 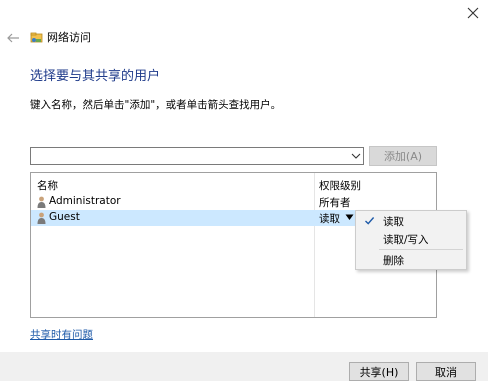 What do you see at coordinates (340, 185) in the screenshot?
I see `column-header-permission: 权限级别` at bounding box center [340, 185].